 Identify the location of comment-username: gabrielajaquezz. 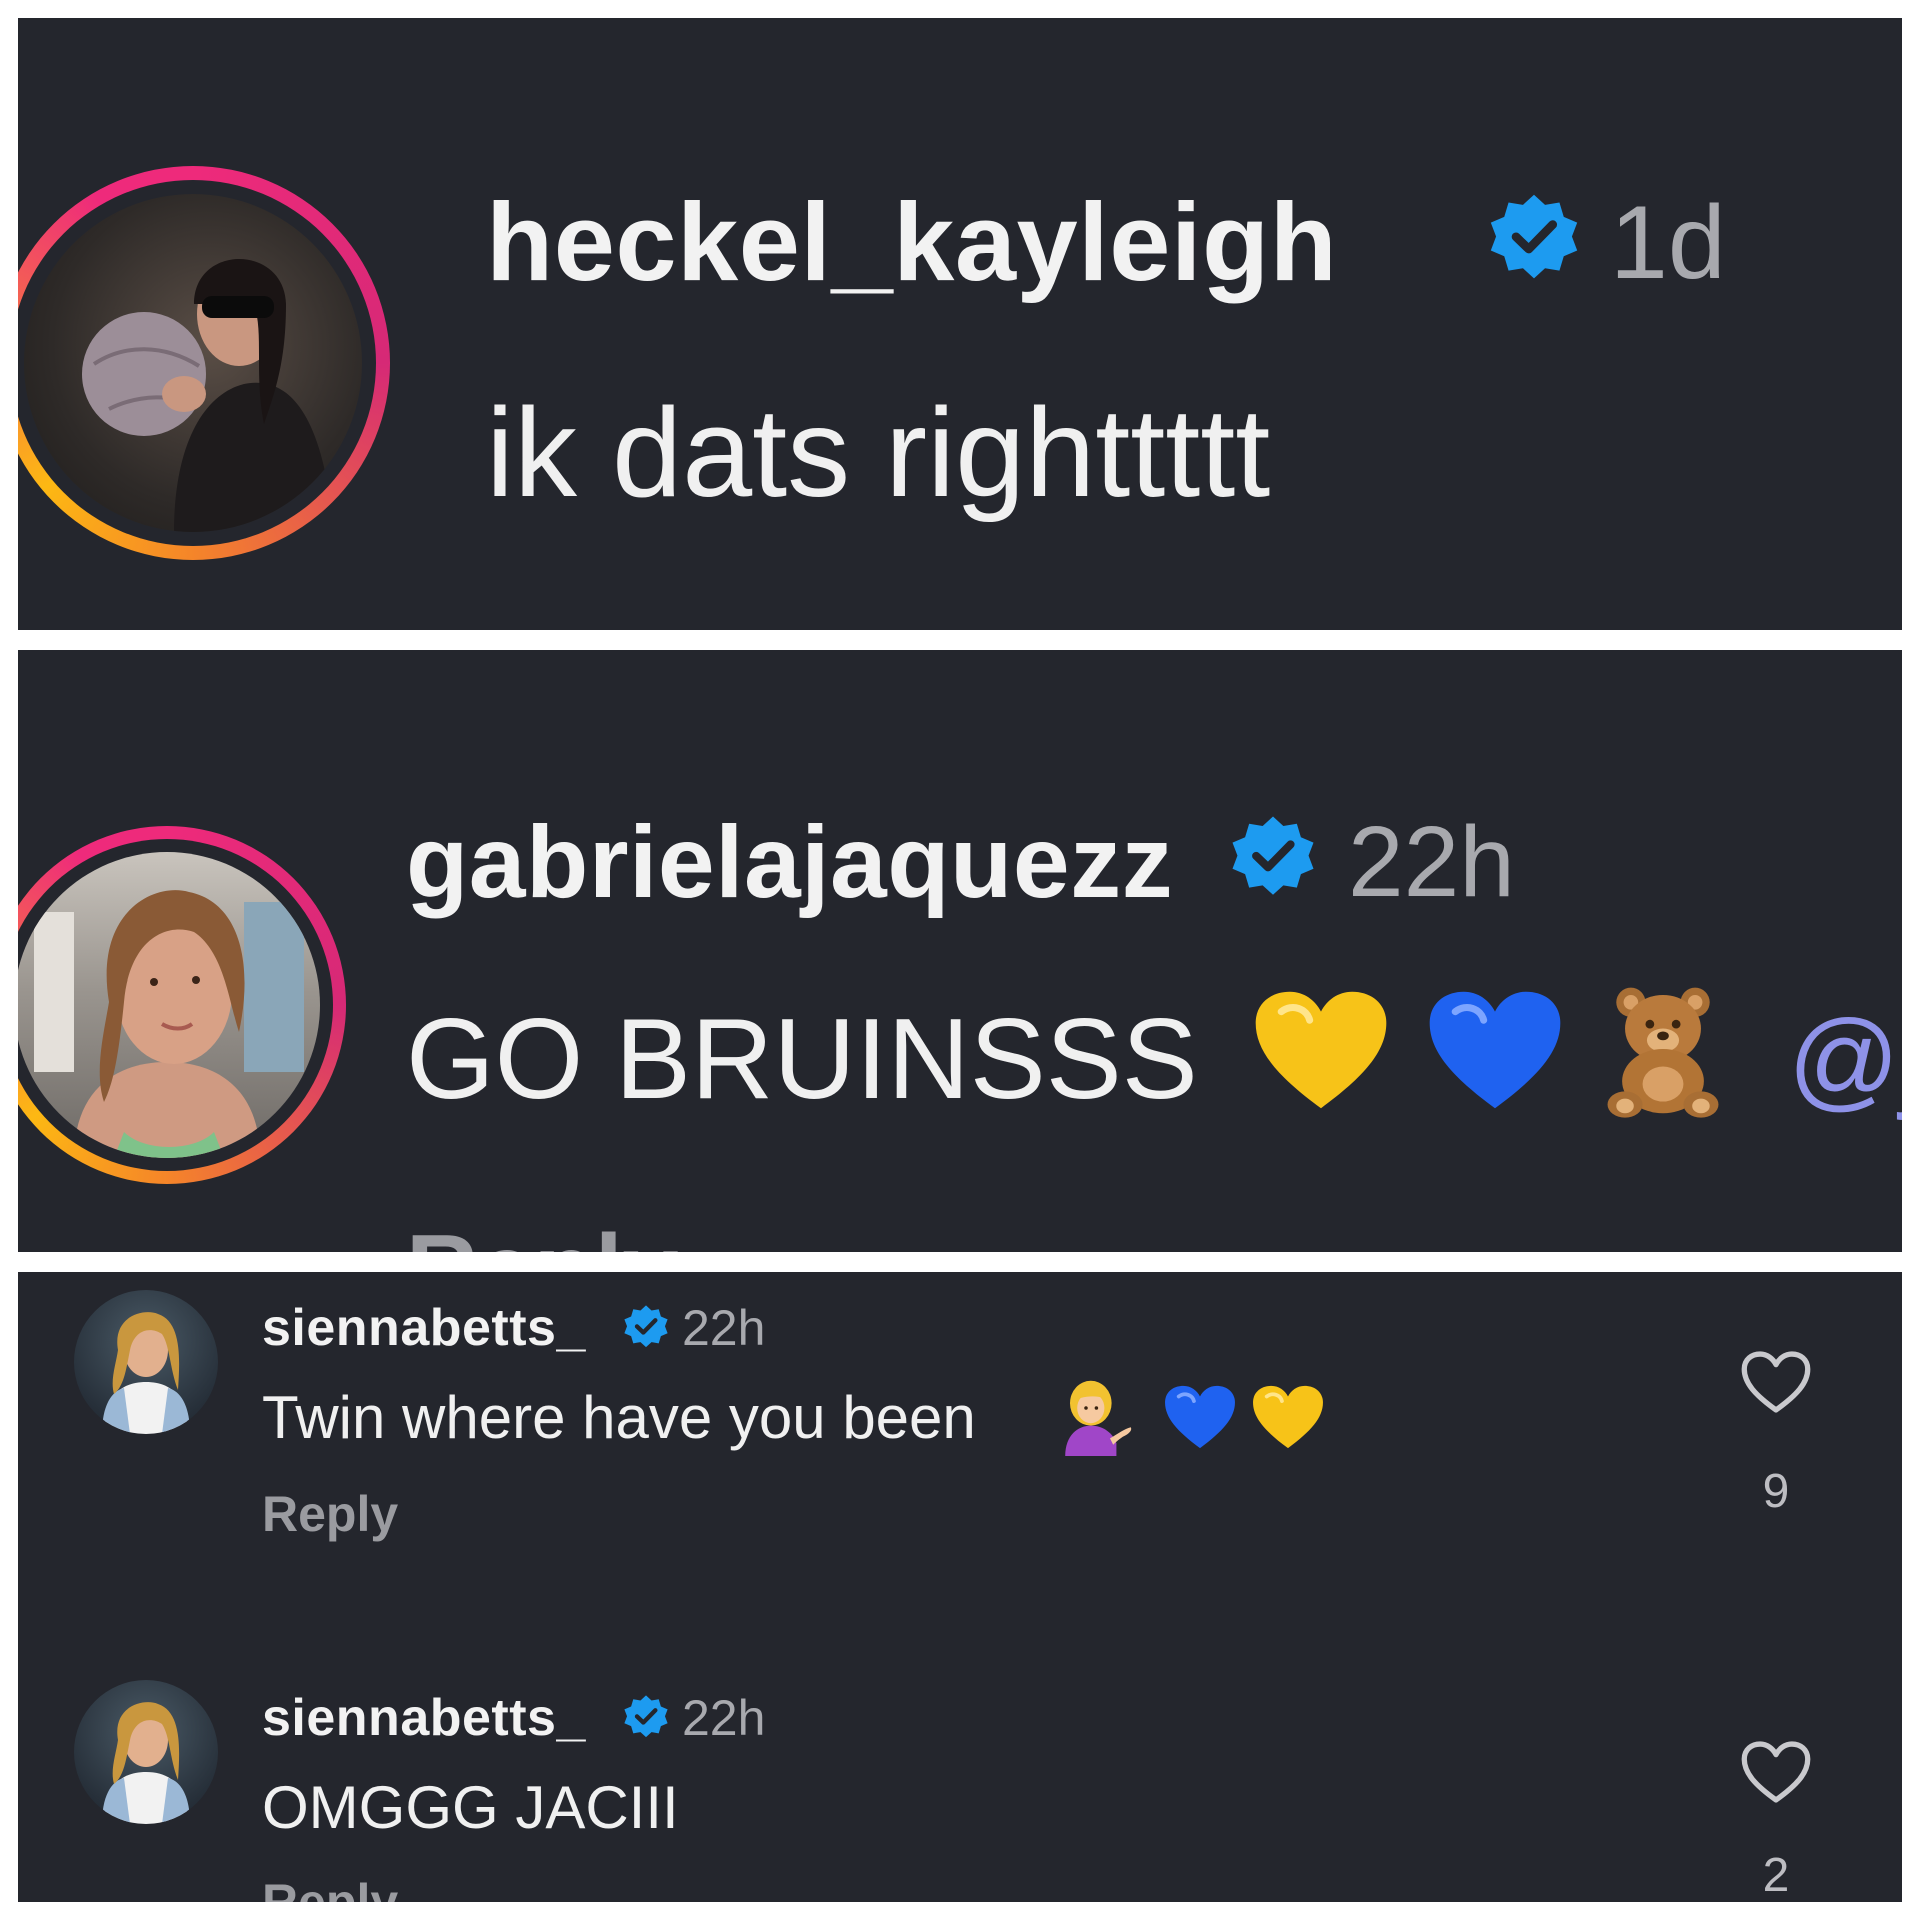
(789, 862).